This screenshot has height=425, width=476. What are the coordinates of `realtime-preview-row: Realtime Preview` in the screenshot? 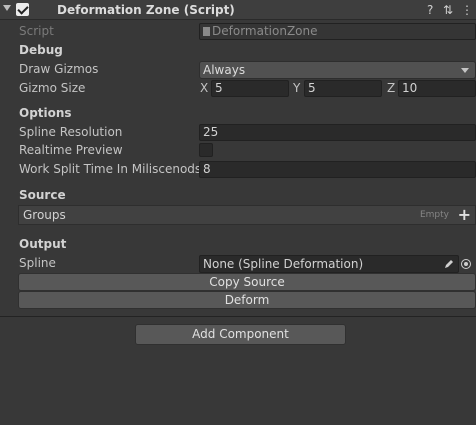 It's located at (238, 151).